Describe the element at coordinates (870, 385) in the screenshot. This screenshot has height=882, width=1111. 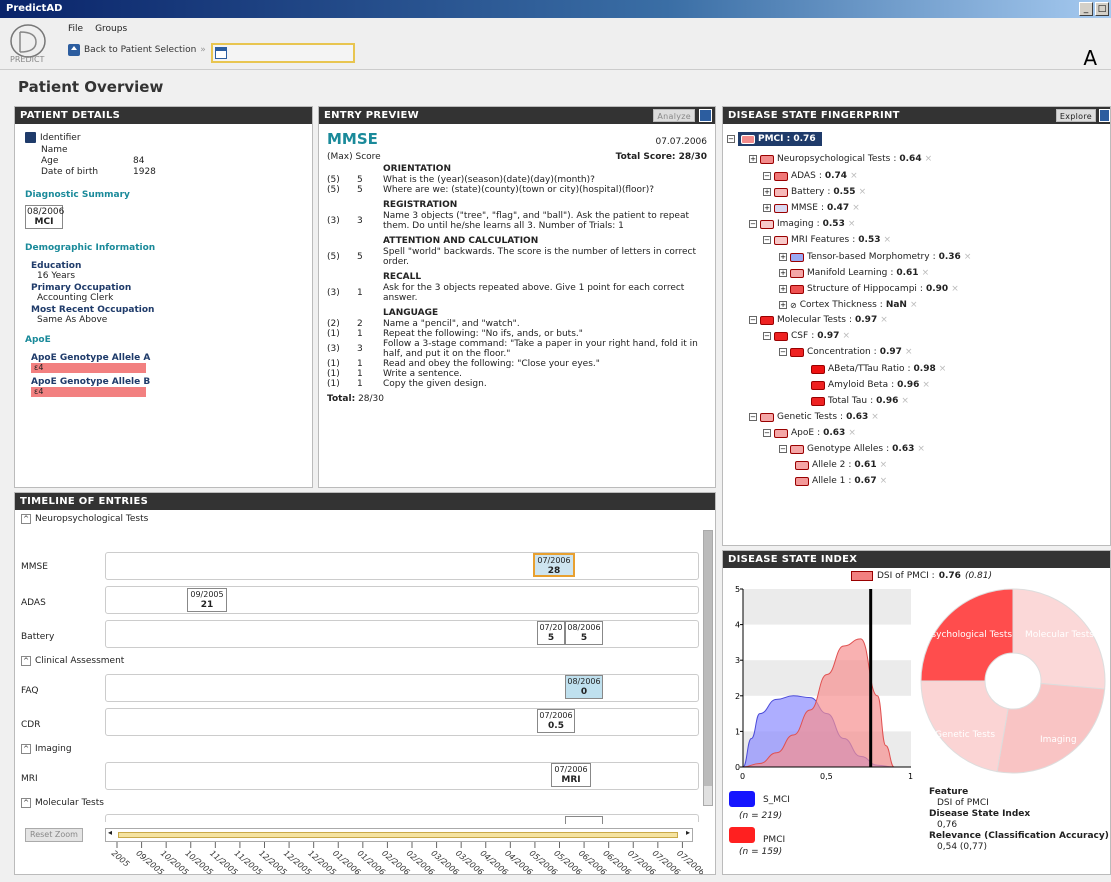
I see `tree-node: Amyloid Beta : 0.96 ×` at that location.